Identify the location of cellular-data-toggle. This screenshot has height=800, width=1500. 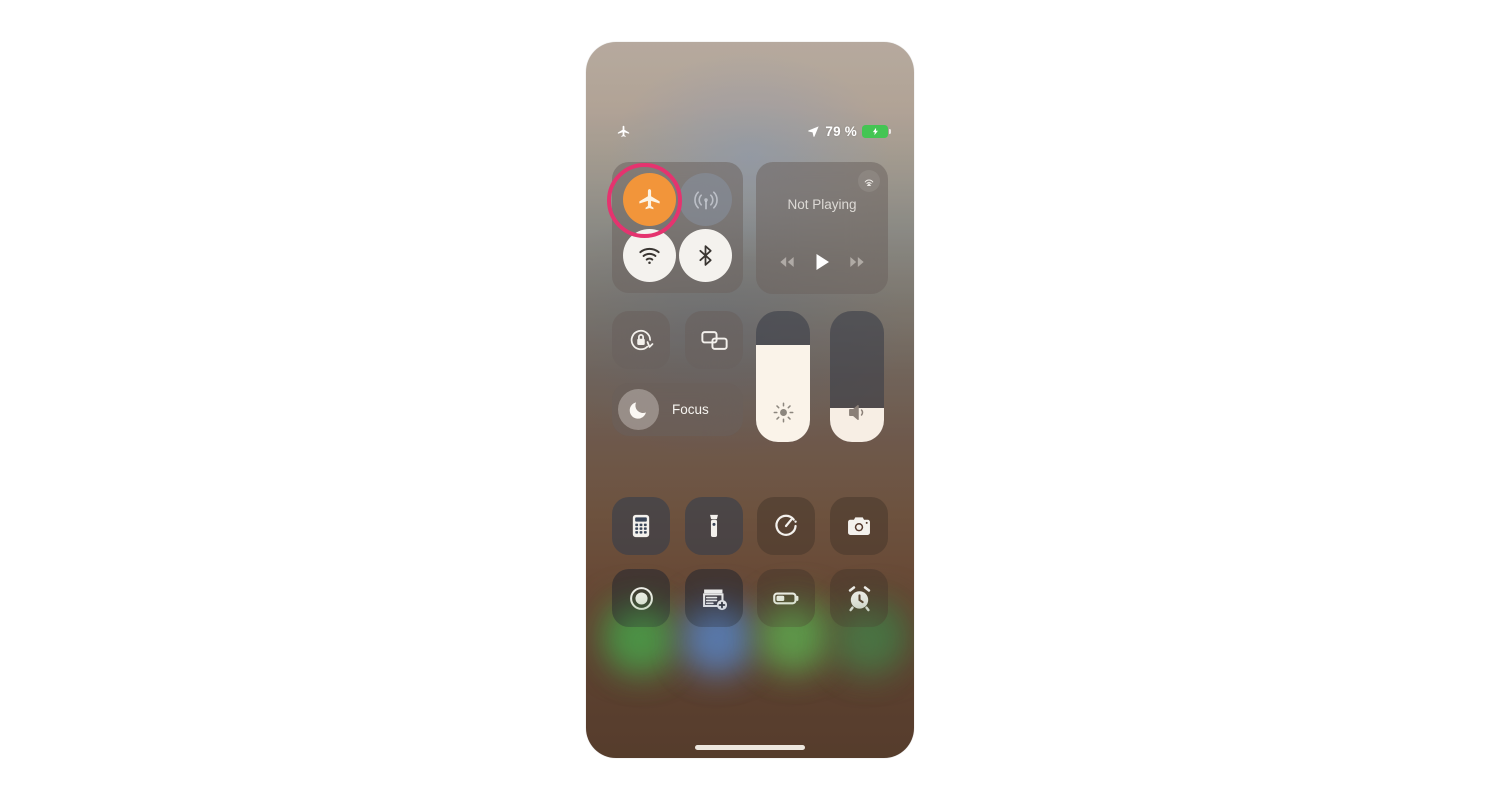
(705, 199).